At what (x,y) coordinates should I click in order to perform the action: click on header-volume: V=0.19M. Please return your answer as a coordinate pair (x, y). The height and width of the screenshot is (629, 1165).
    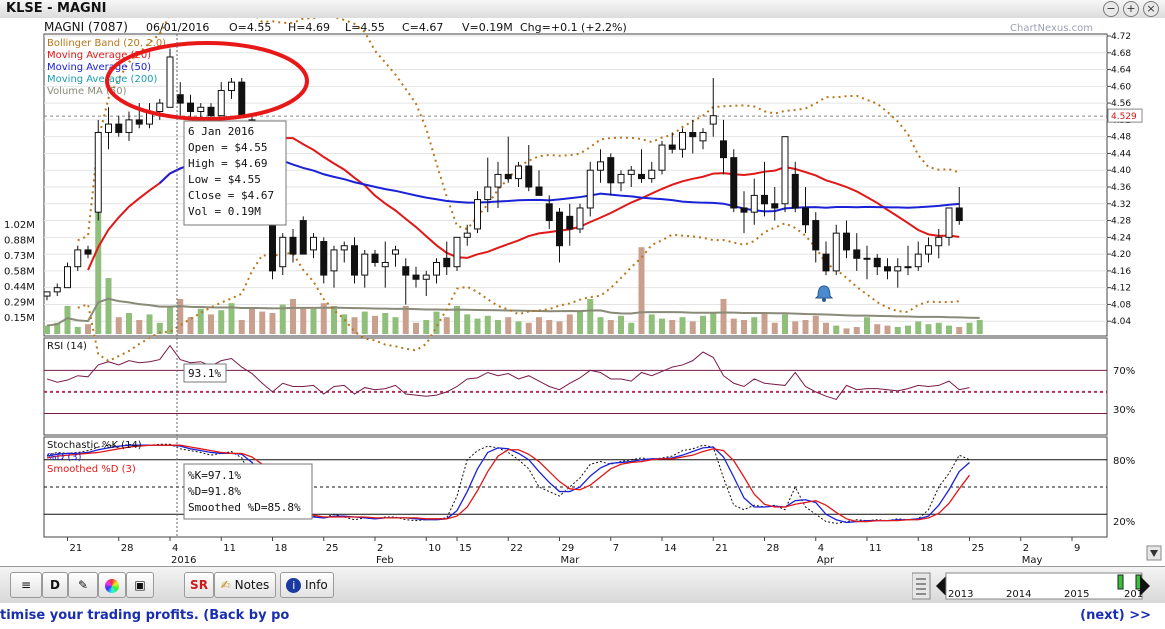
    Looking at the image, I should click on (487, 27).